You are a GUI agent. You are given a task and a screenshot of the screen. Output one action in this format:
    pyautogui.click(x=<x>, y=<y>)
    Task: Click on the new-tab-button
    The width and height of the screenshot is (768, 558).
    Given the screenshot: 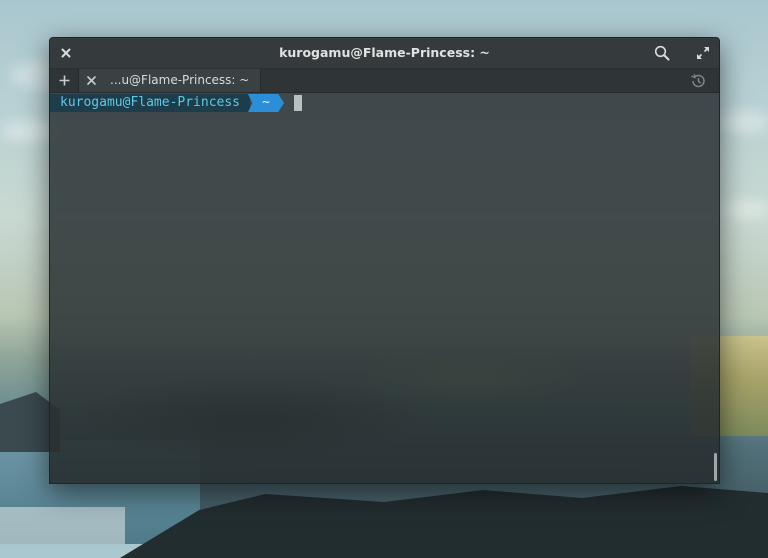 What is the action you would take?
    pyautogui.click(x=64, y=80)
    